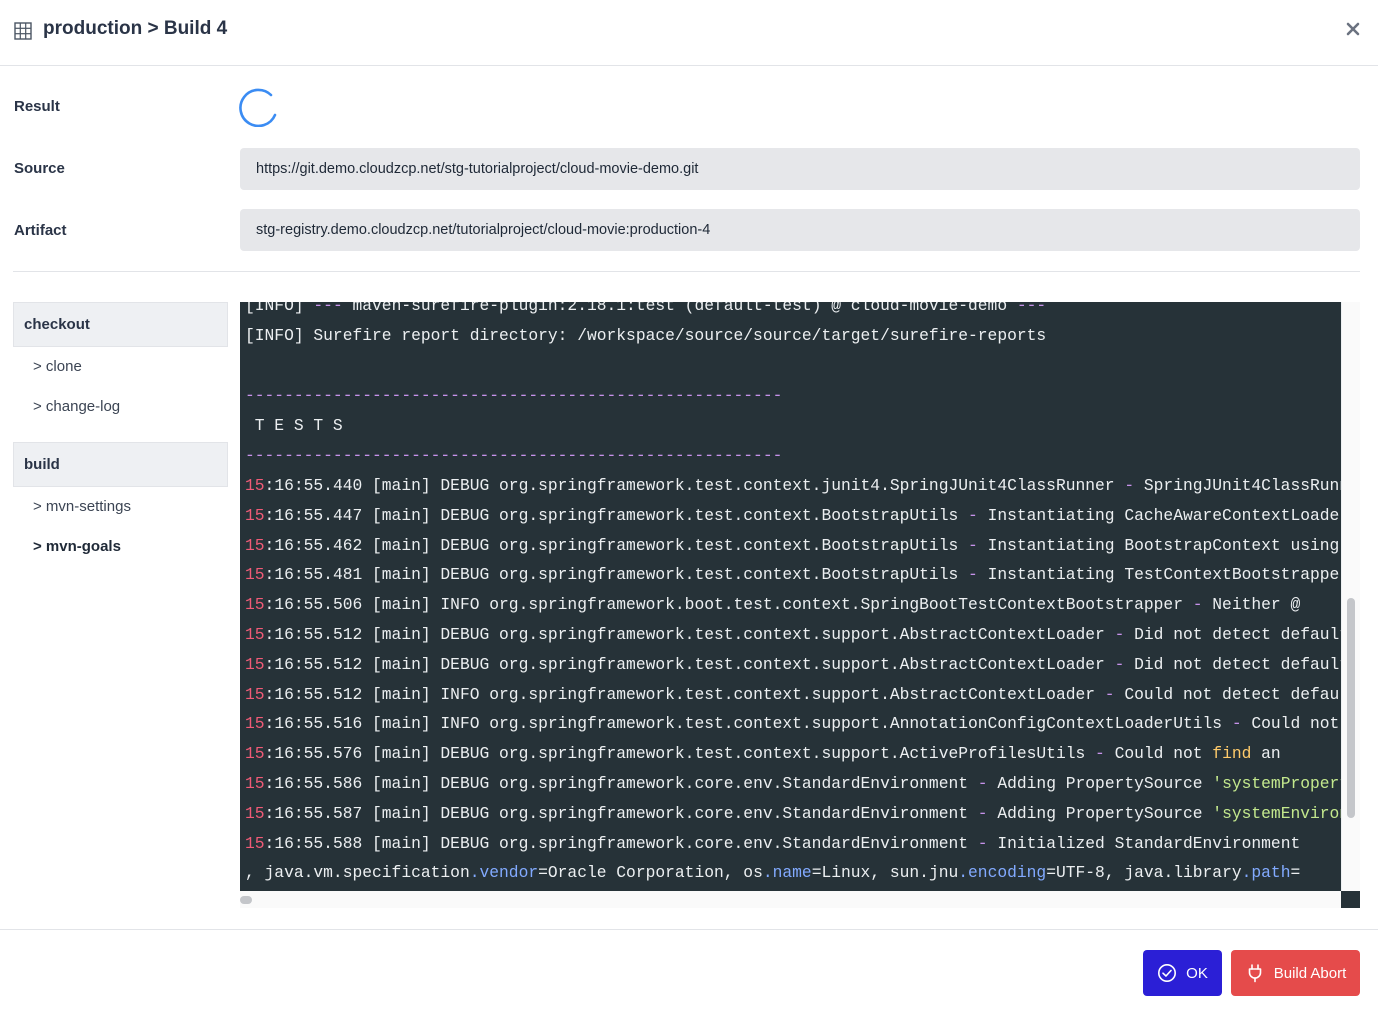  I want to click on build-abort-button: Build Abort, so click(1295, 973).